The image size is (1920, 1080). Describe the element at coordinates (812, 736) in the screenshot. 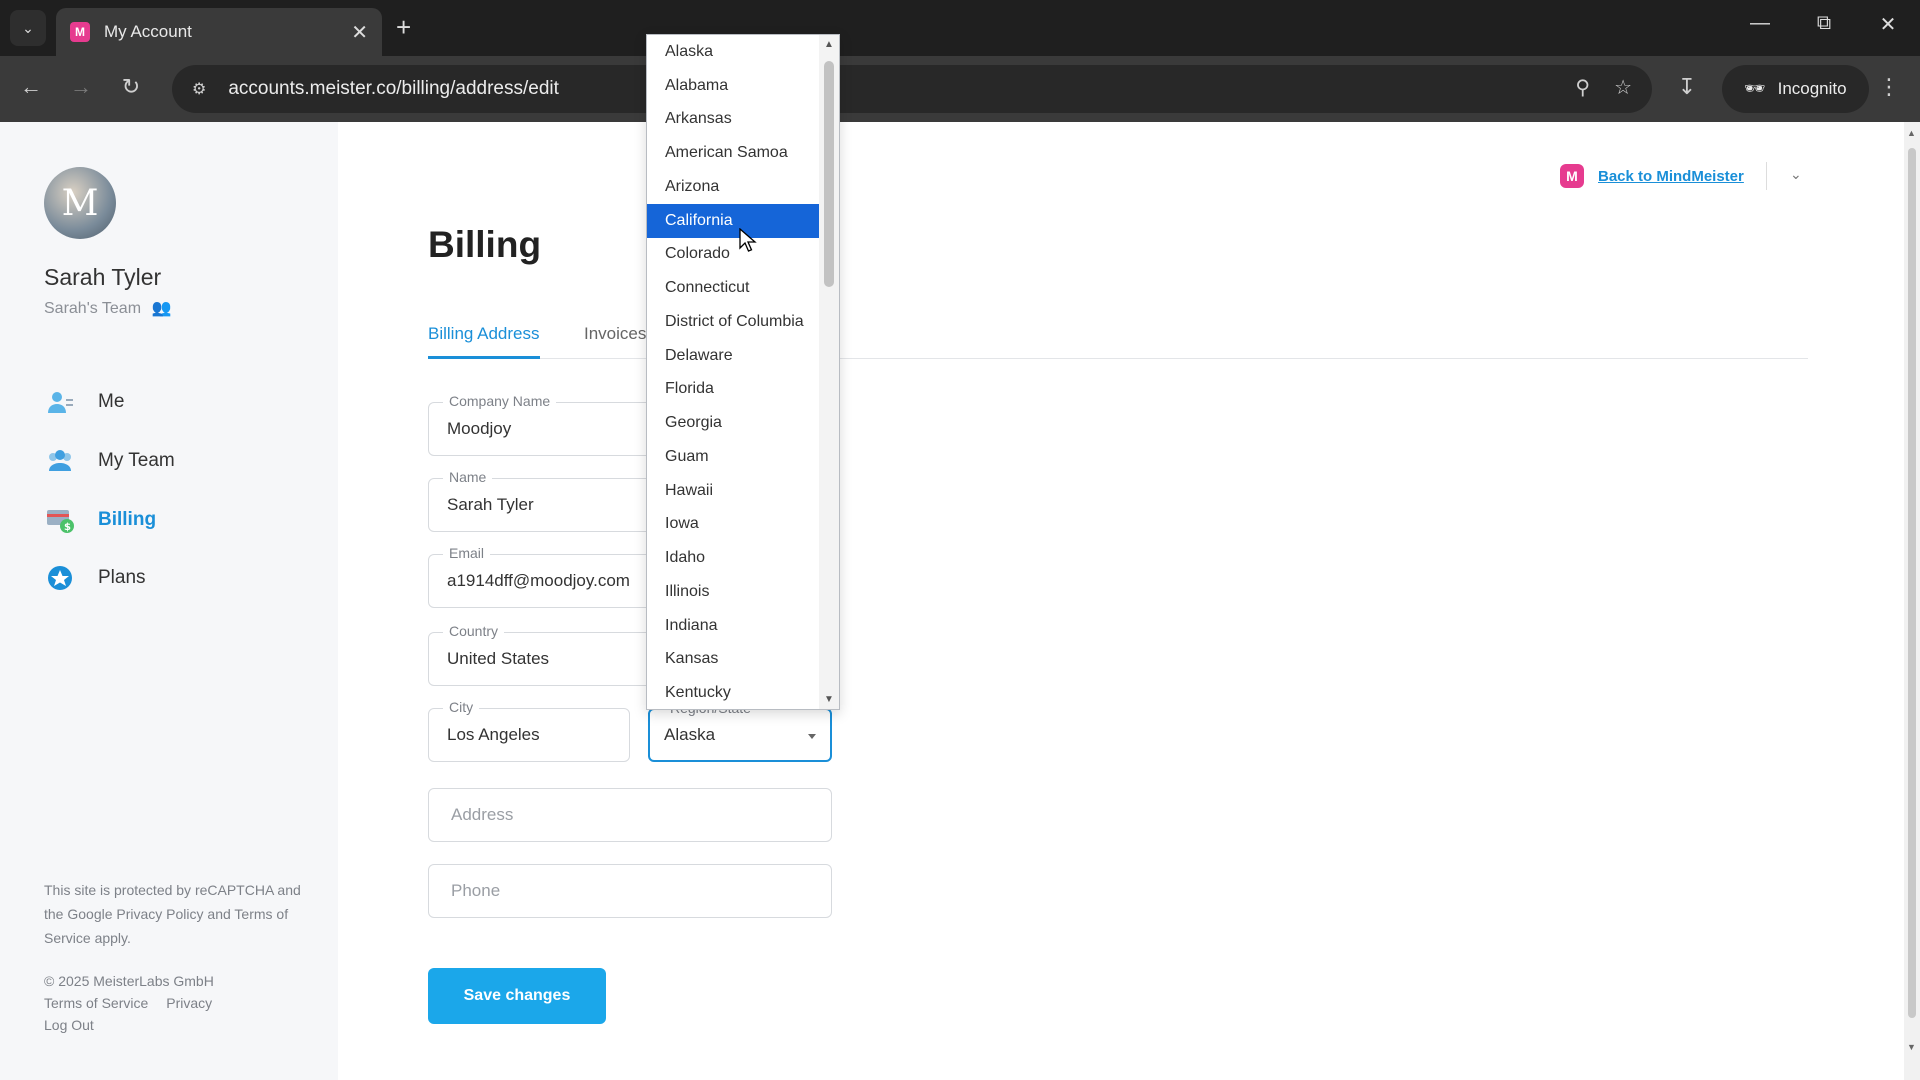

I see `caret-down-icon` at that location.